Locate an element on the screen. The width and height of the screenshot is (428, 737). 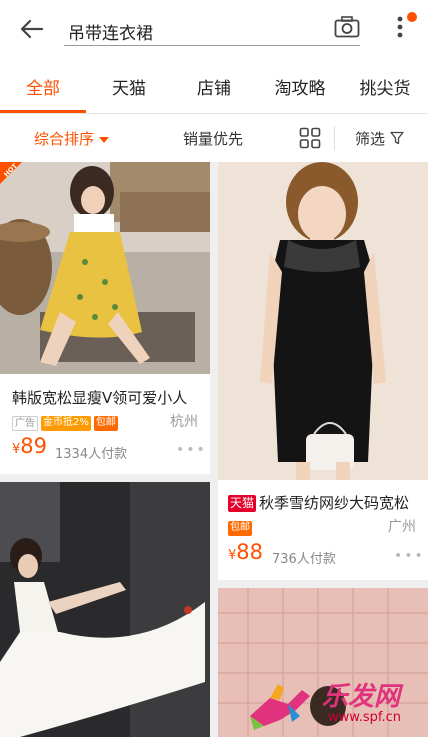
coin-discount-tag: 金币抵2% is located at coordinates (66, 423).